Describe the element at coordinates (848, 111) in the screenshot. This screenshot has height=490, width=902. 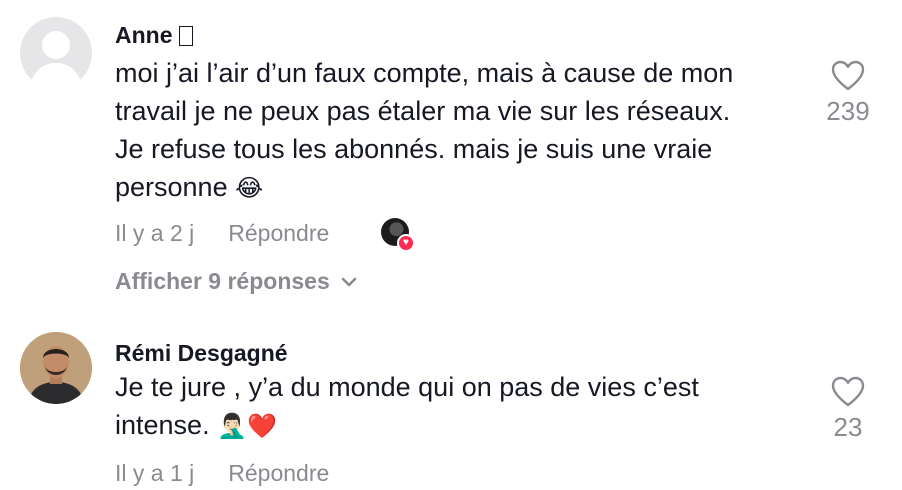
I see `like-count: 239` at that location.